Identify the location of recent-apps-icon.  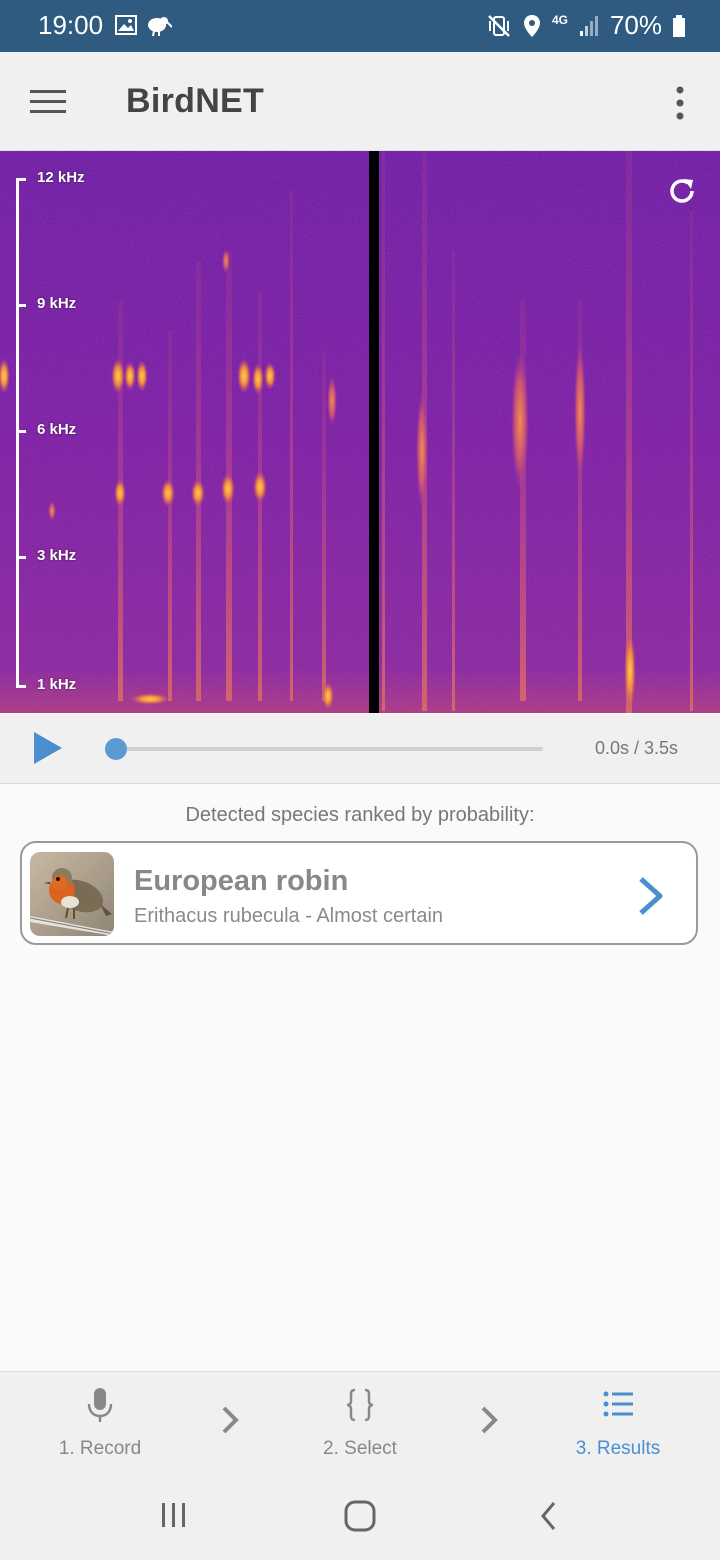
(174, 1515).